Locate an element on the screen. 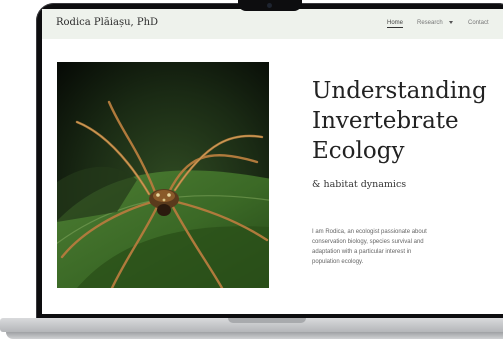 This screenshot has height=344, width=503. hero-title-line: Invertebrate is located at coordinates (385, 121).